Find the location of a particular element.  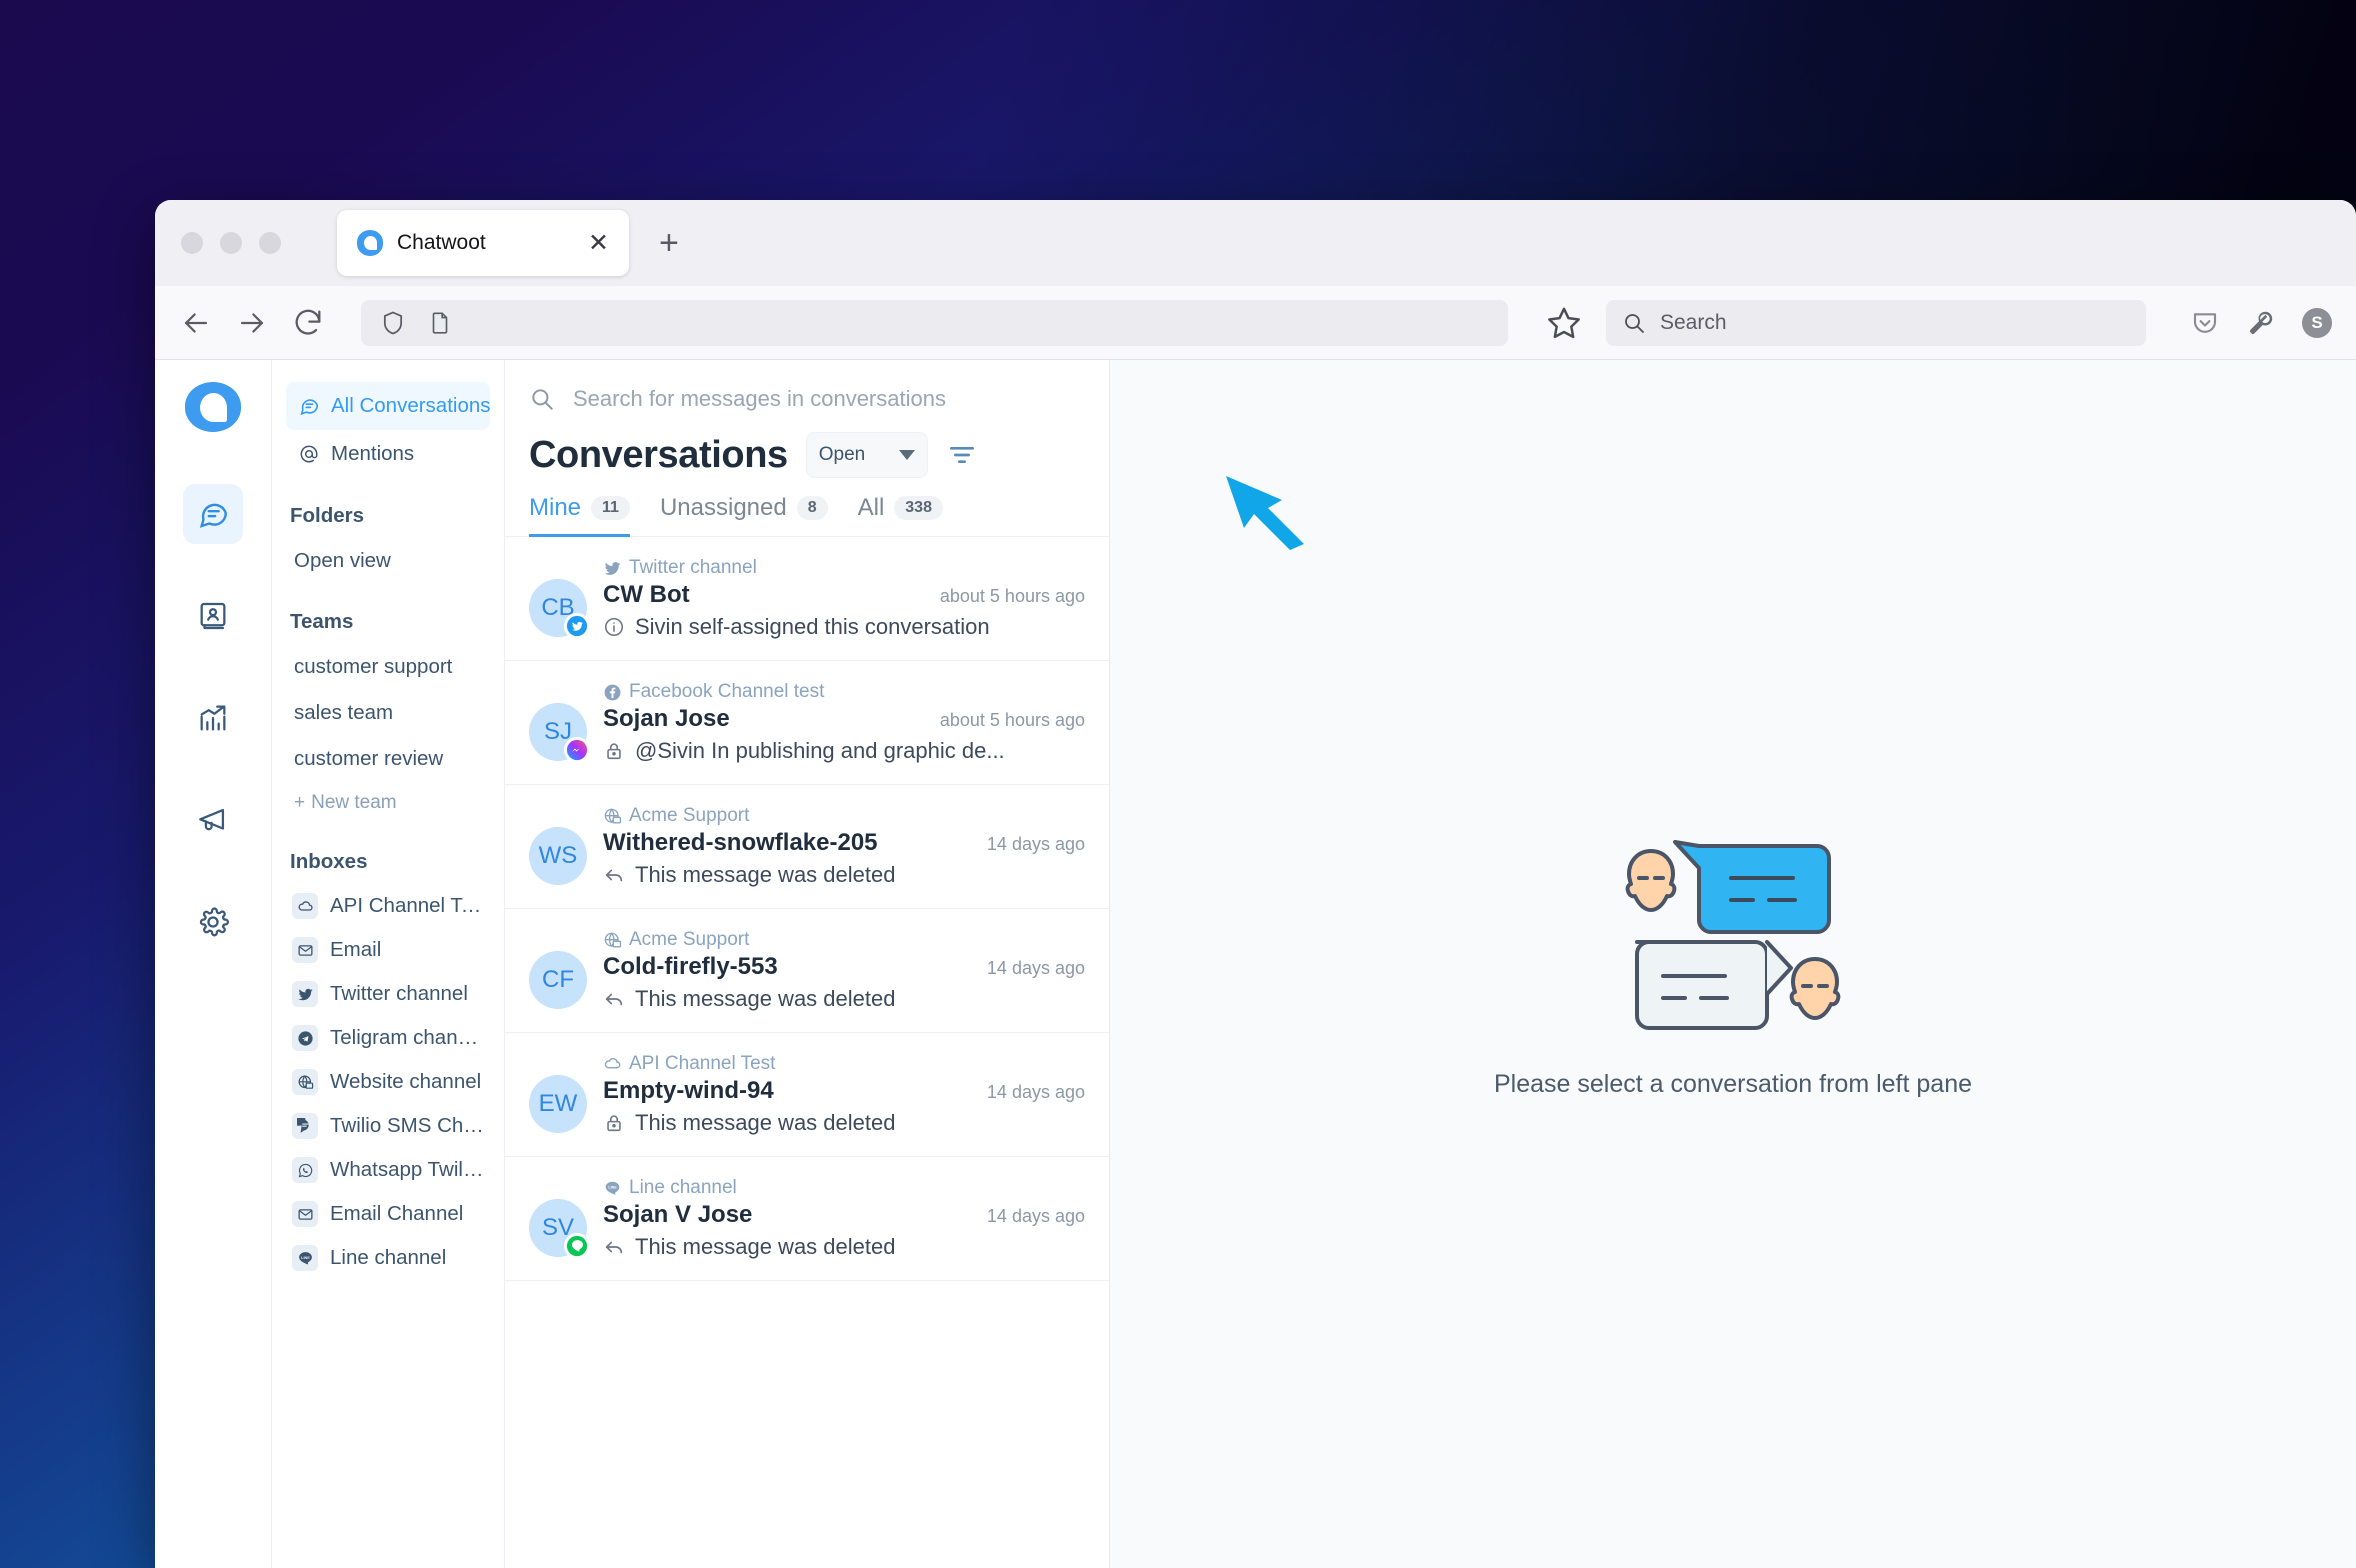

avatar-initials: EW is located at coordinates (558, 1104).